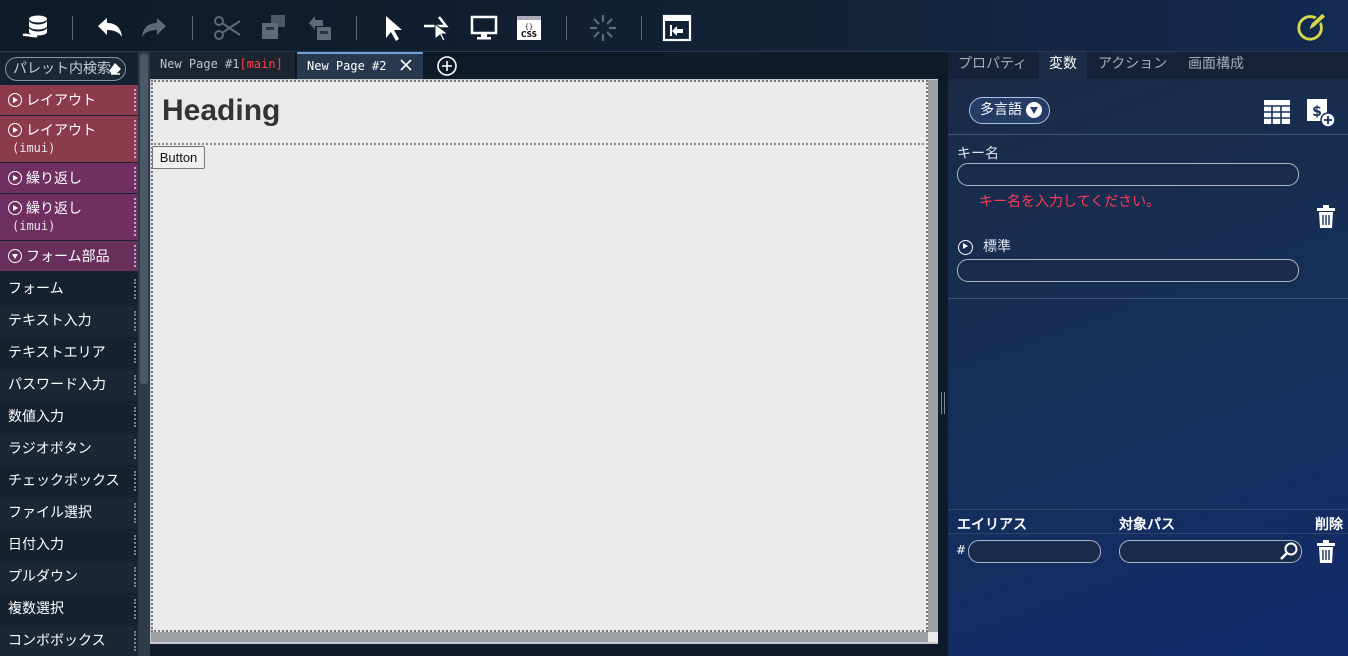 The width and height of the screenshot is (1348, 656). What do you see at coordinates (110, 28) in the screenshot?
I see `undo-icon` at bounding box center [110, 28].